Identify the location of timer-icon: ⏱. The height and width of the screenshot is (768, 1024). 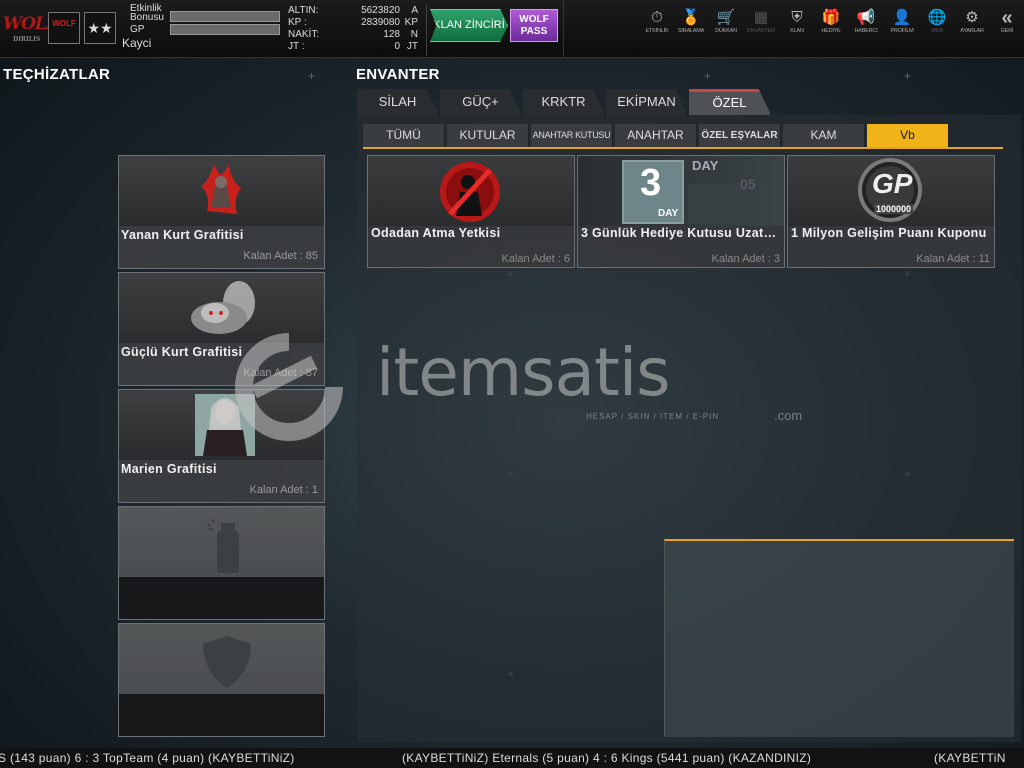
(657, 17).